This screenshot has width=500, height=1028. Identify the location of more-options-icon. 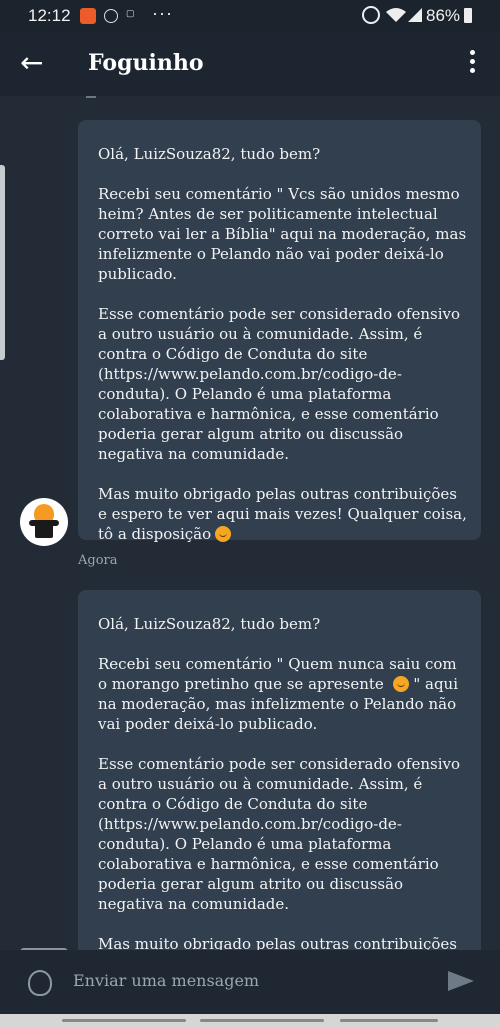
(472, 64).